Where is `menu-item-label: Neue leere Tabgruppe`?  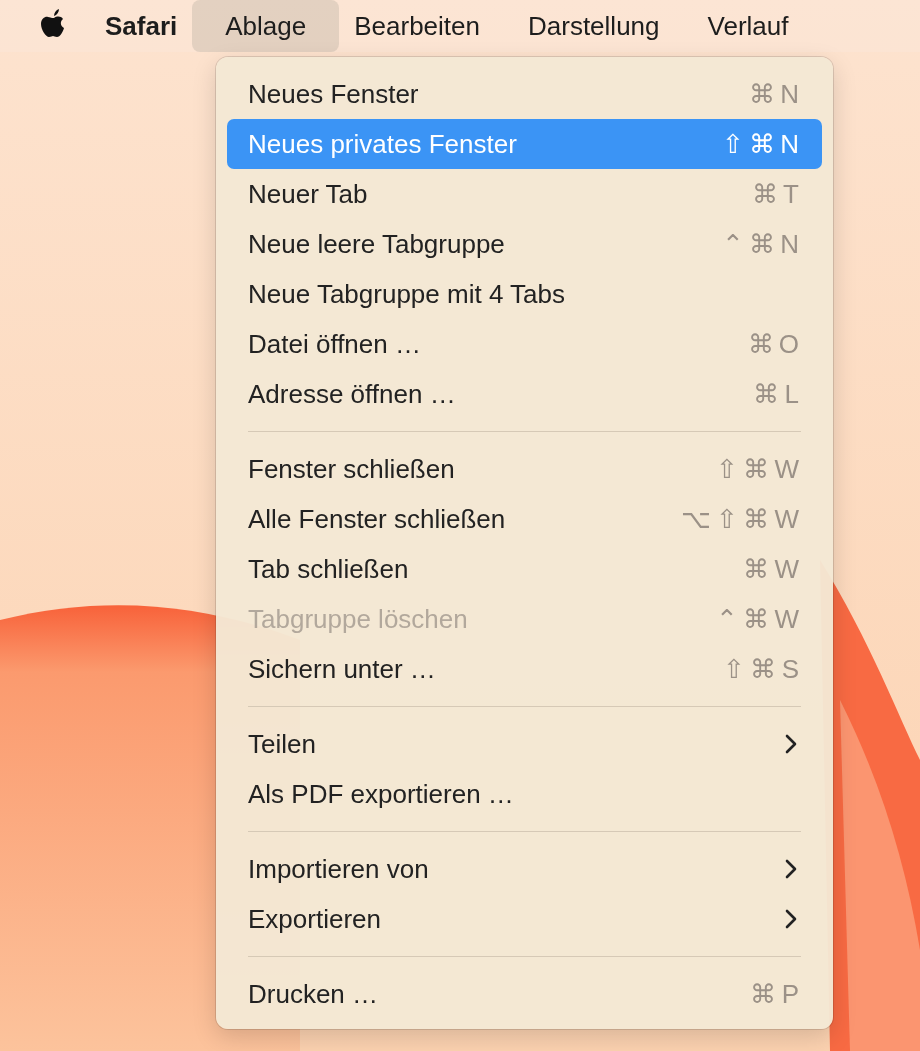 menu-item-label: Neue leere Tabgruppe is located at coordinates (376, 244).